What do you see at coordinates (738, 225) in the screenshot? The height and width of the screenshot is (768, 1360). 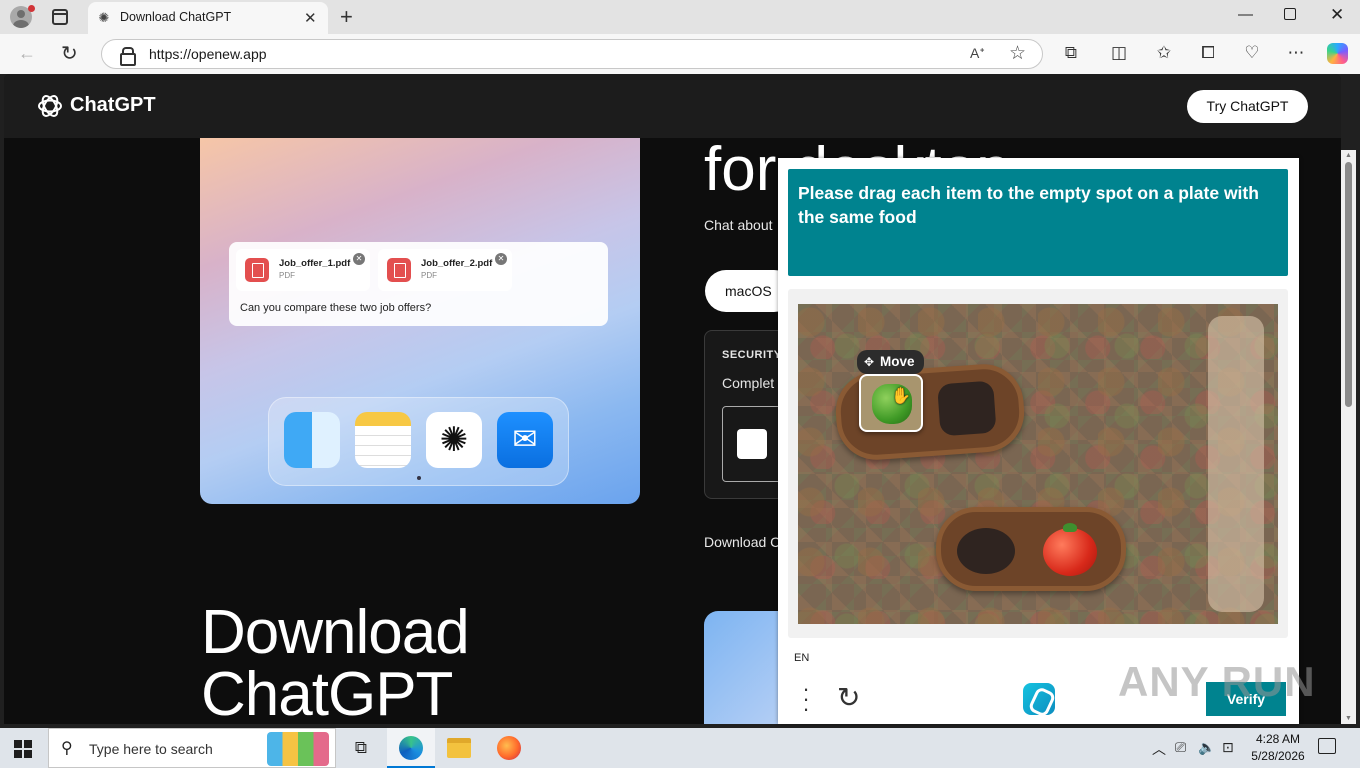 I see `hero-subtext: Chat about` at bounding box center [738, 225].